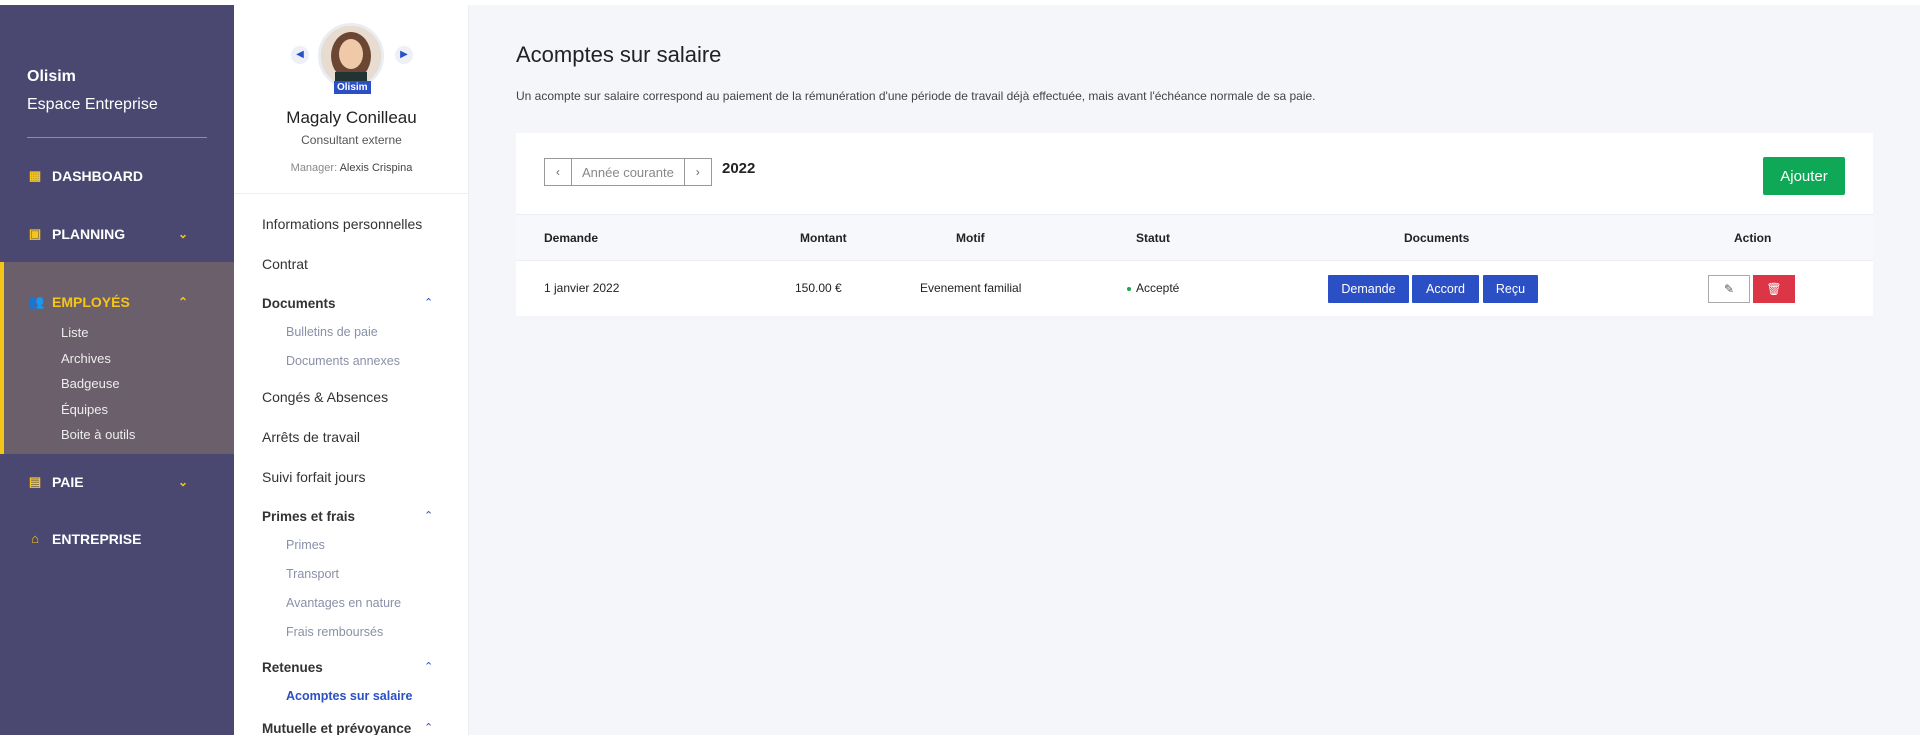 This screenshot has width=1920, height=735. I want to click on prev-employee-button: ◀, so click(300, 55).